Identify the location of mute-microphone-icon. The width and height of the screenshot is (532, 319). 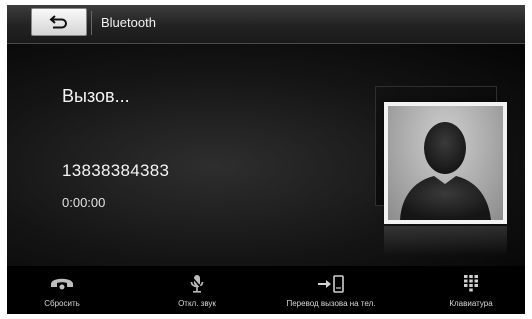
(197, 284).